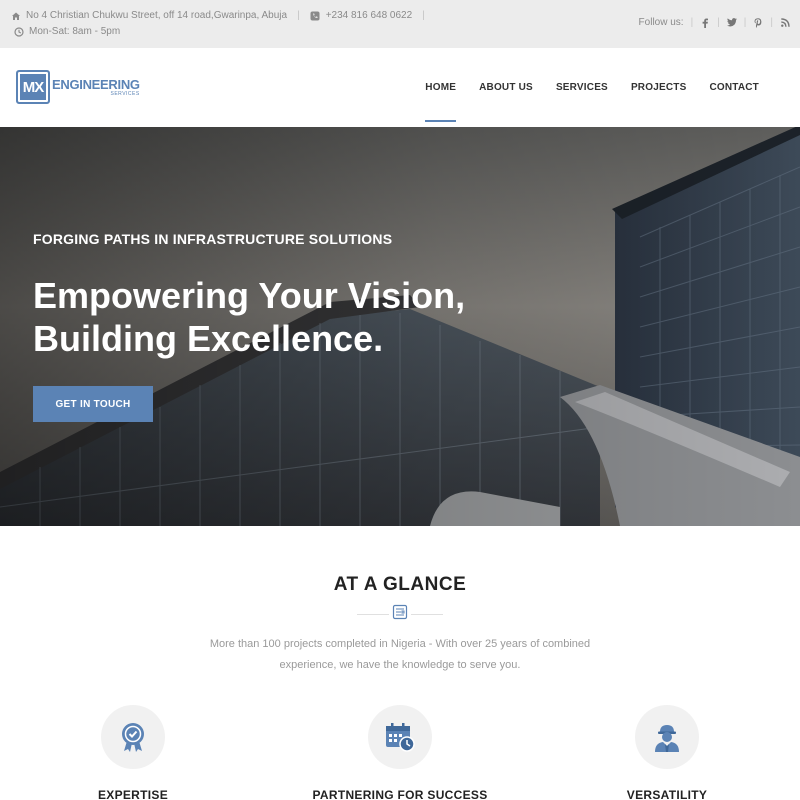 This screenshot has width=800, height=800. I want to click on logo-mark: MX, so click(33, 87).